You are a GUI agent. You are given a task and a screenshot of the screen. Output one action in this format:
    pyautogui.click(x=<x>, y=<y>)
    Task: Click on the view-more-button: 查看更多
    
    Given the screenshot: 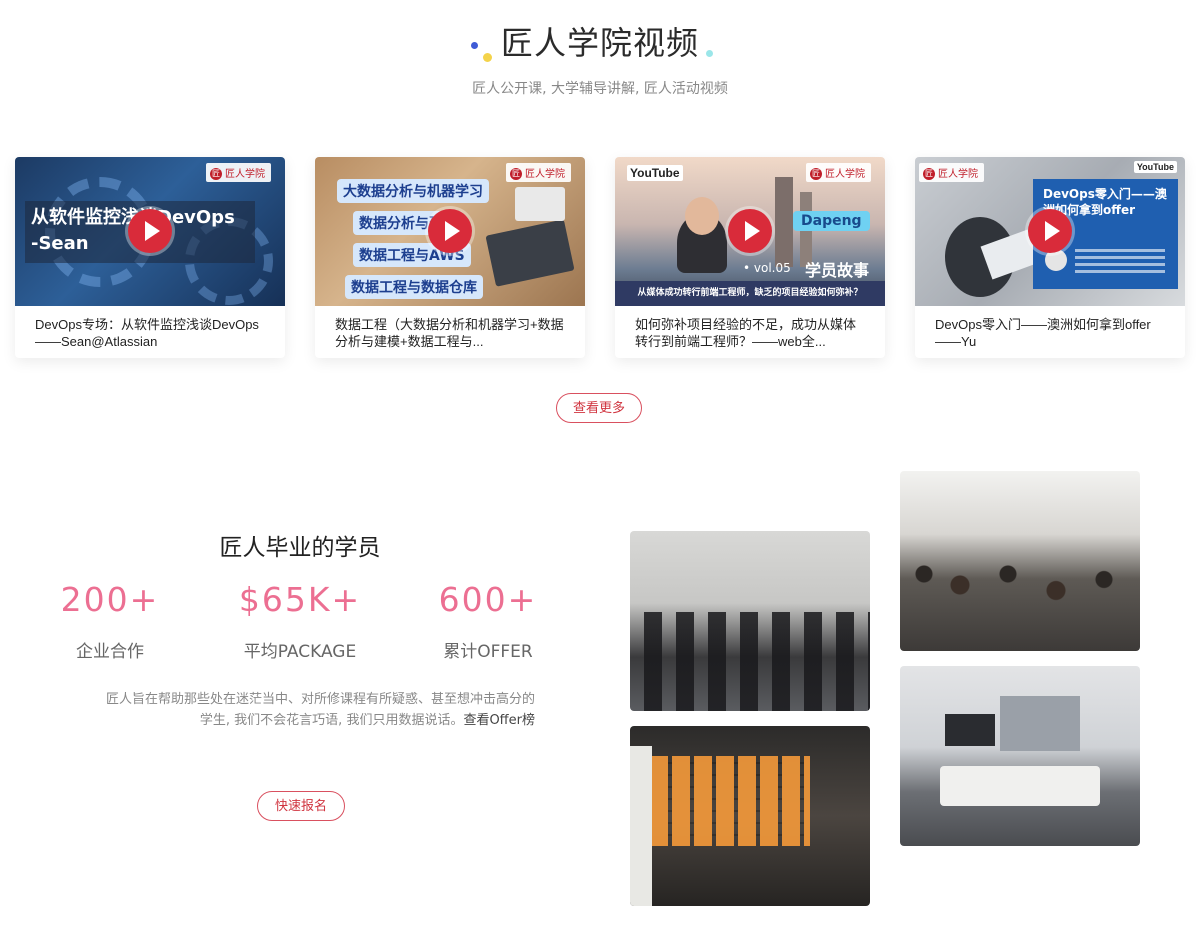 What is the action you would take?
    pyautogui.click(x=599, y=408)
    